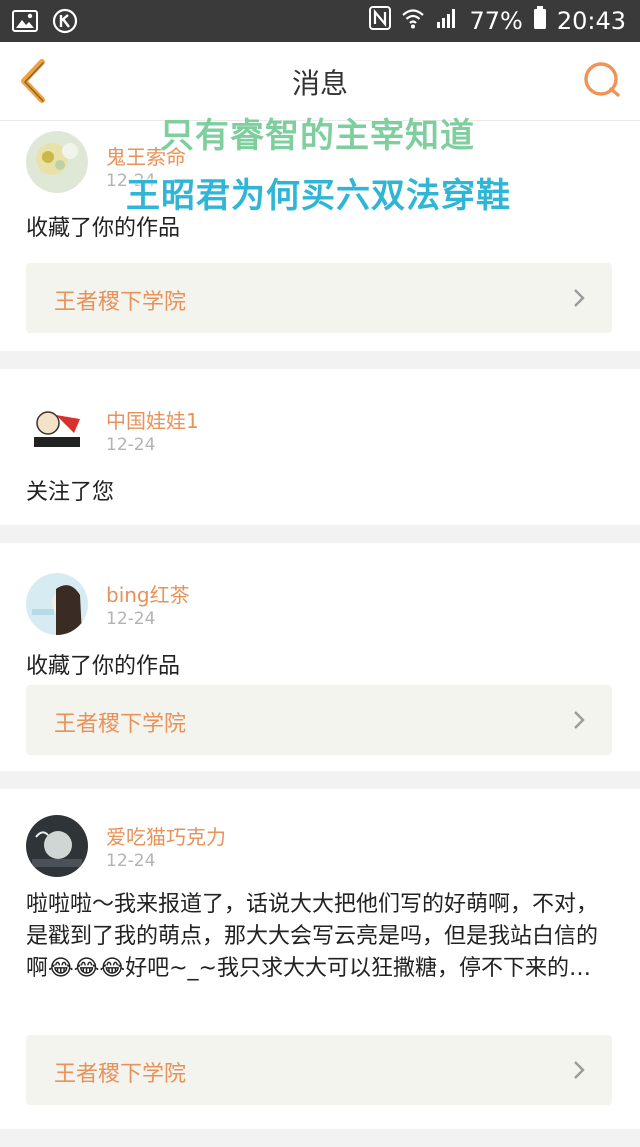  Describe the element at coordinates (318, 196) in the screenshot. I see `overlay-caption-line2: 王昭君为何买六双法穿鞋` at that location.